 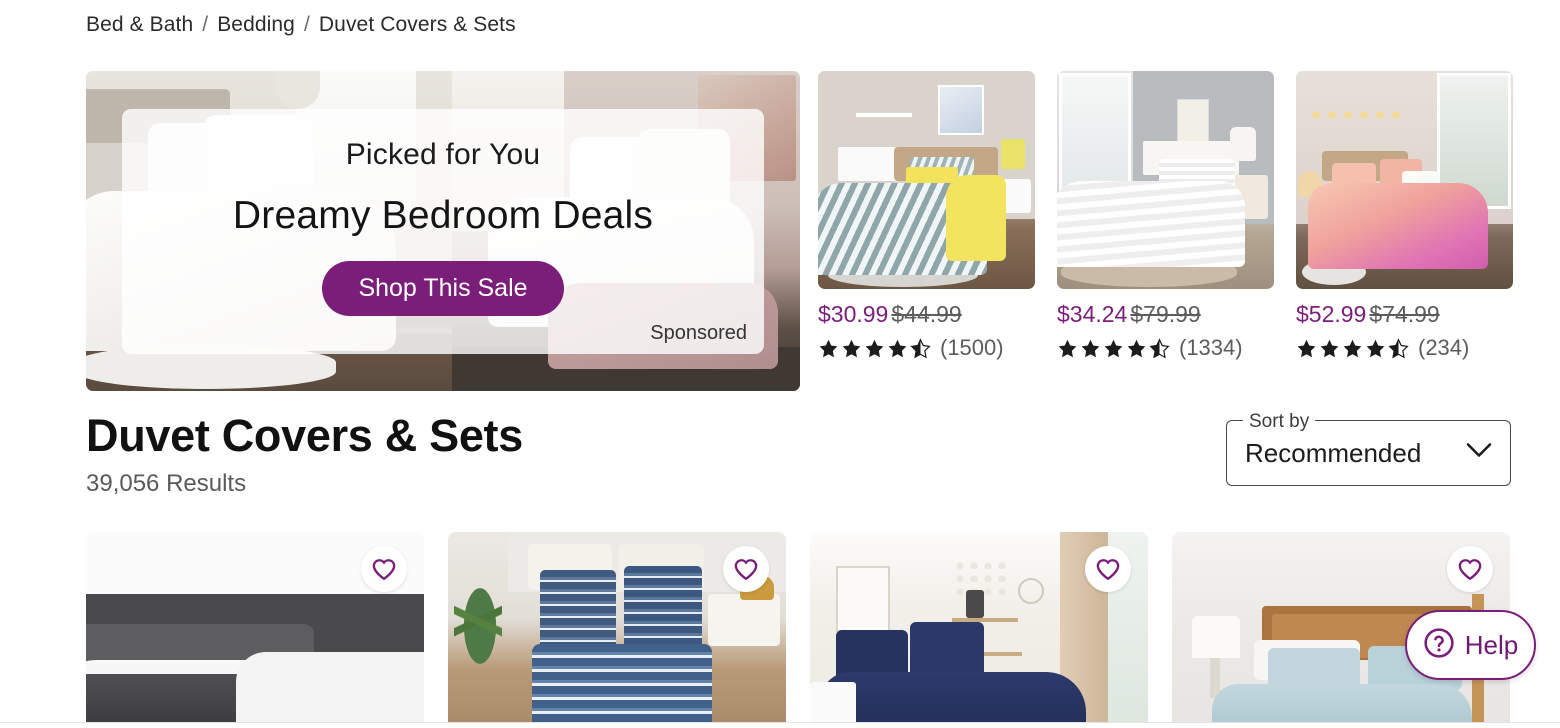 I want to click on help-label: Help, so click(x=1491, y=644).